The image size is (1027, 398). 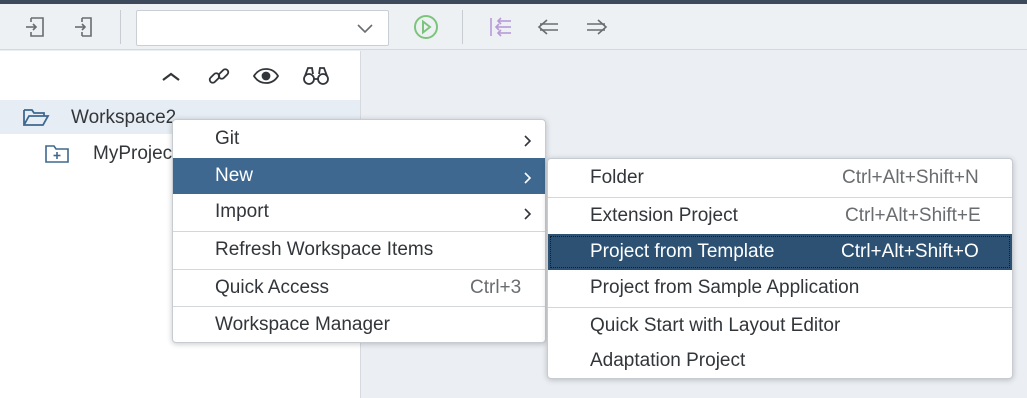 What do you see at coordinates (227, 138) in the screenshot?
I see `menu-item-label: Git` at bounding box center [227, 138].